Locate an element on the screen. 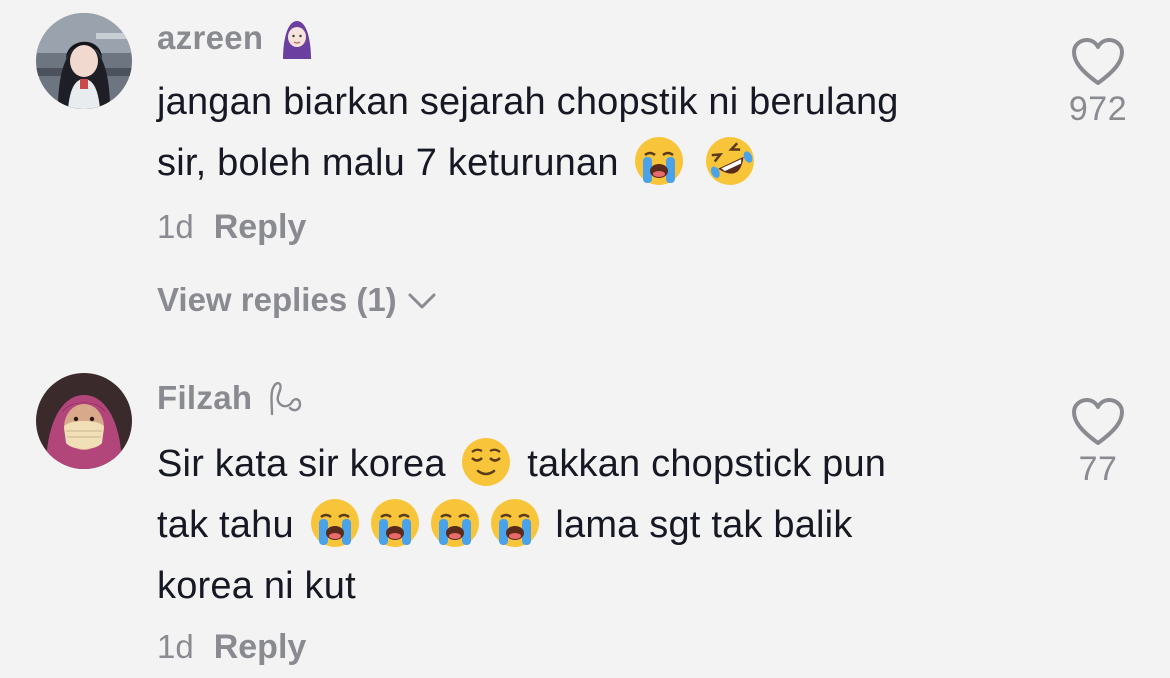 This screenshot has height=678, width=1170. like-block: 972 is located at coordinates (1098, 82).